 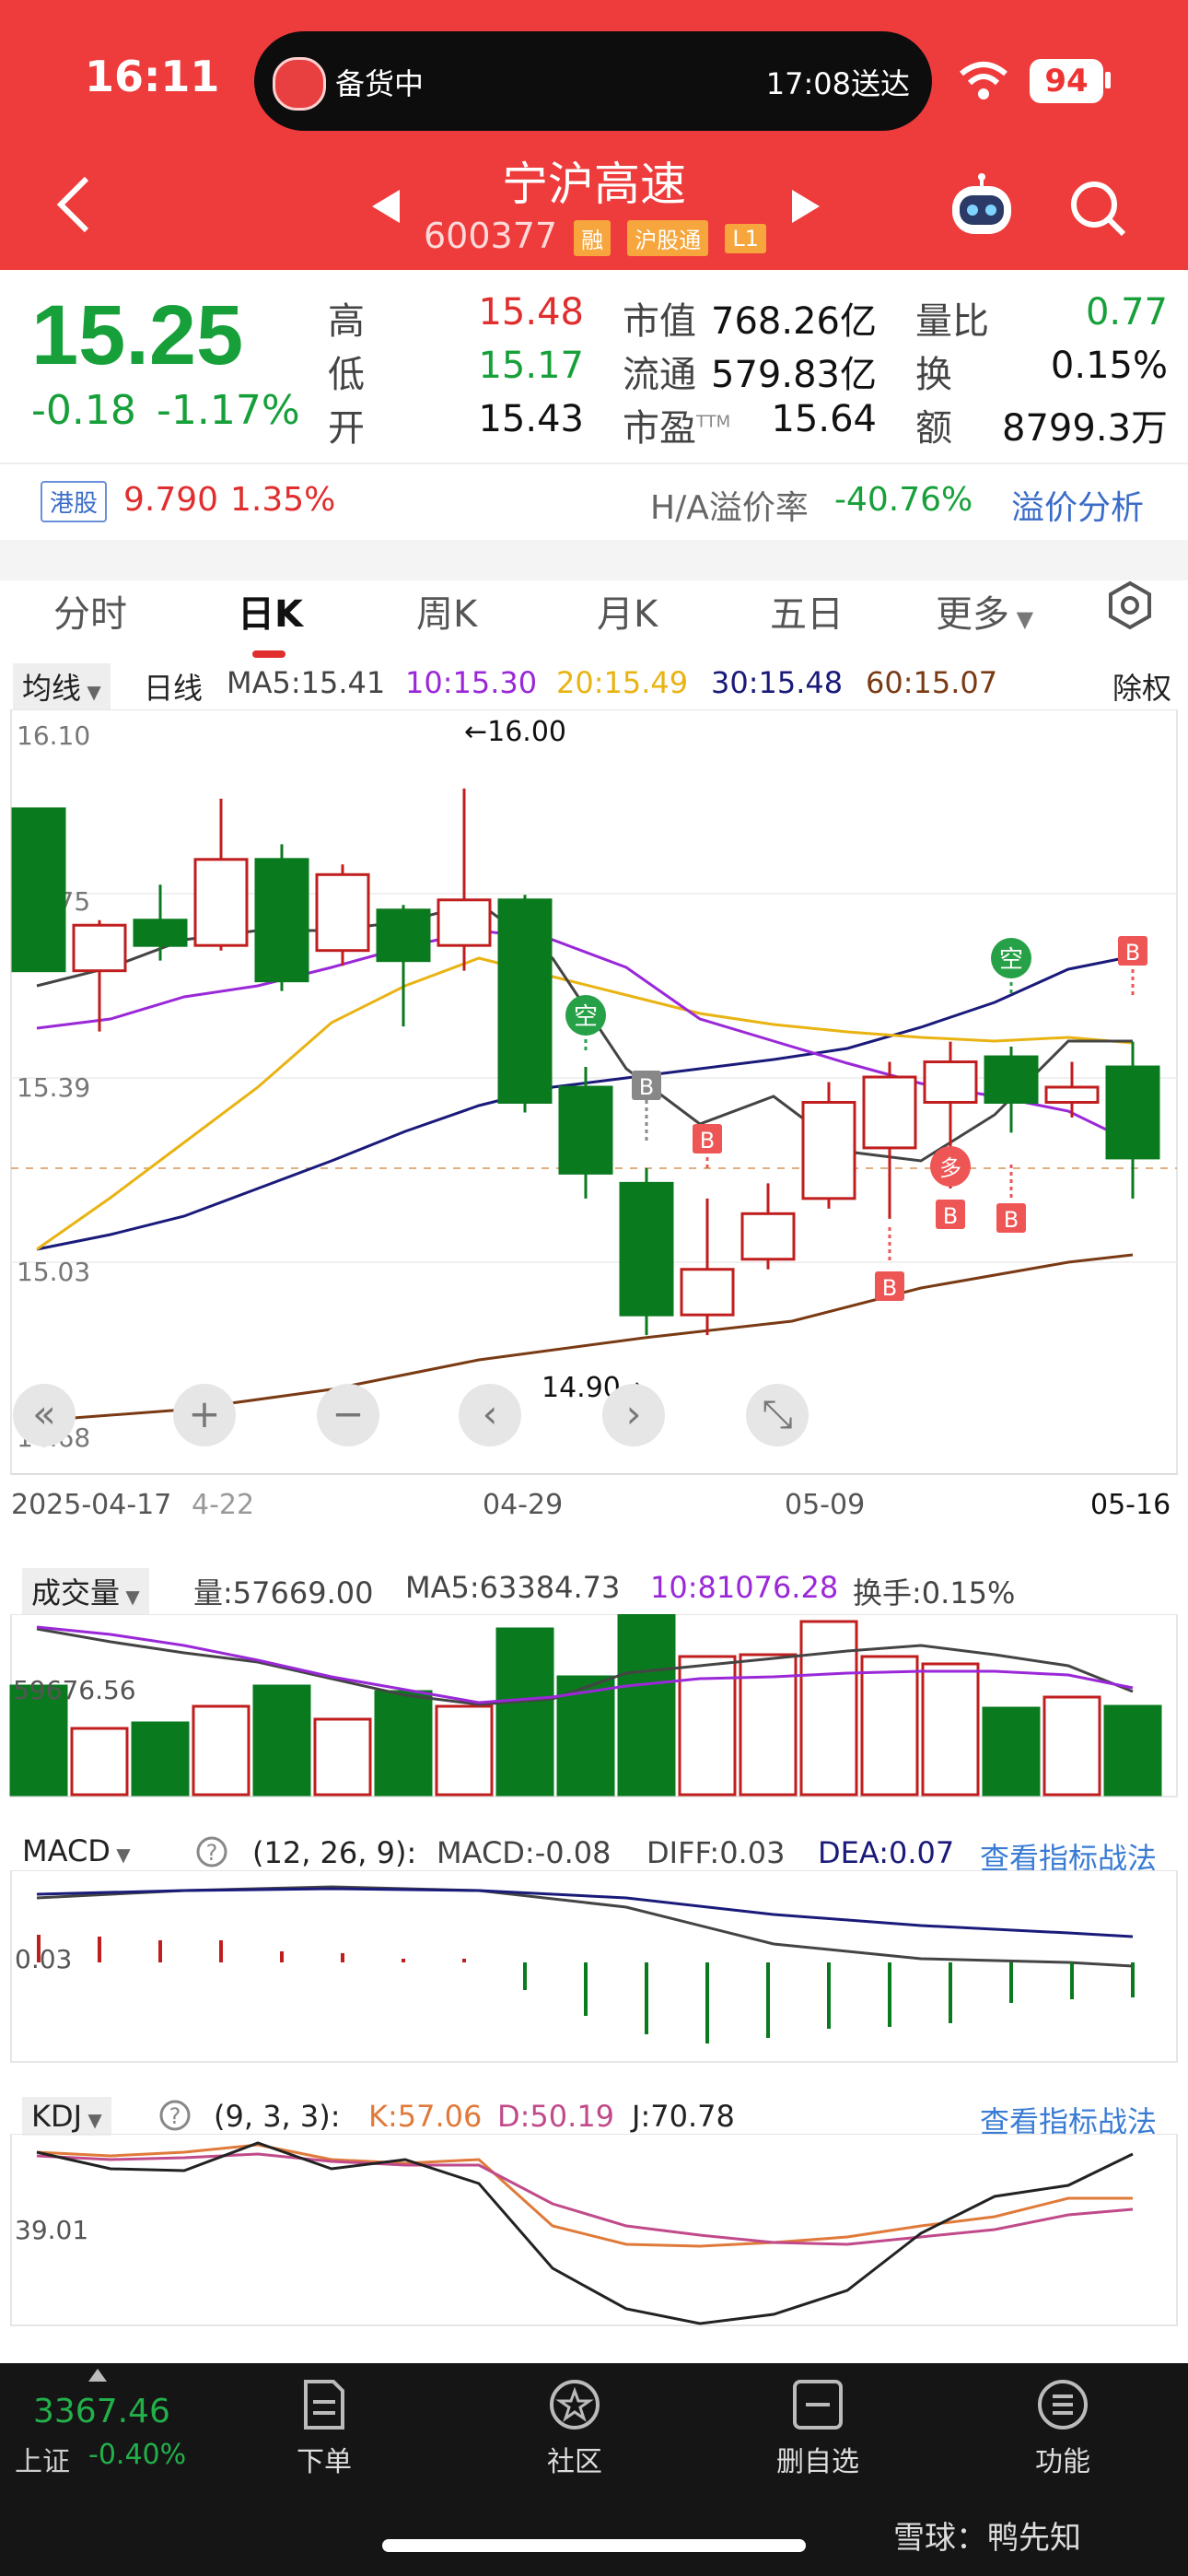 I want to click on stat-label-float: 流通, so click(x=659, y=375).